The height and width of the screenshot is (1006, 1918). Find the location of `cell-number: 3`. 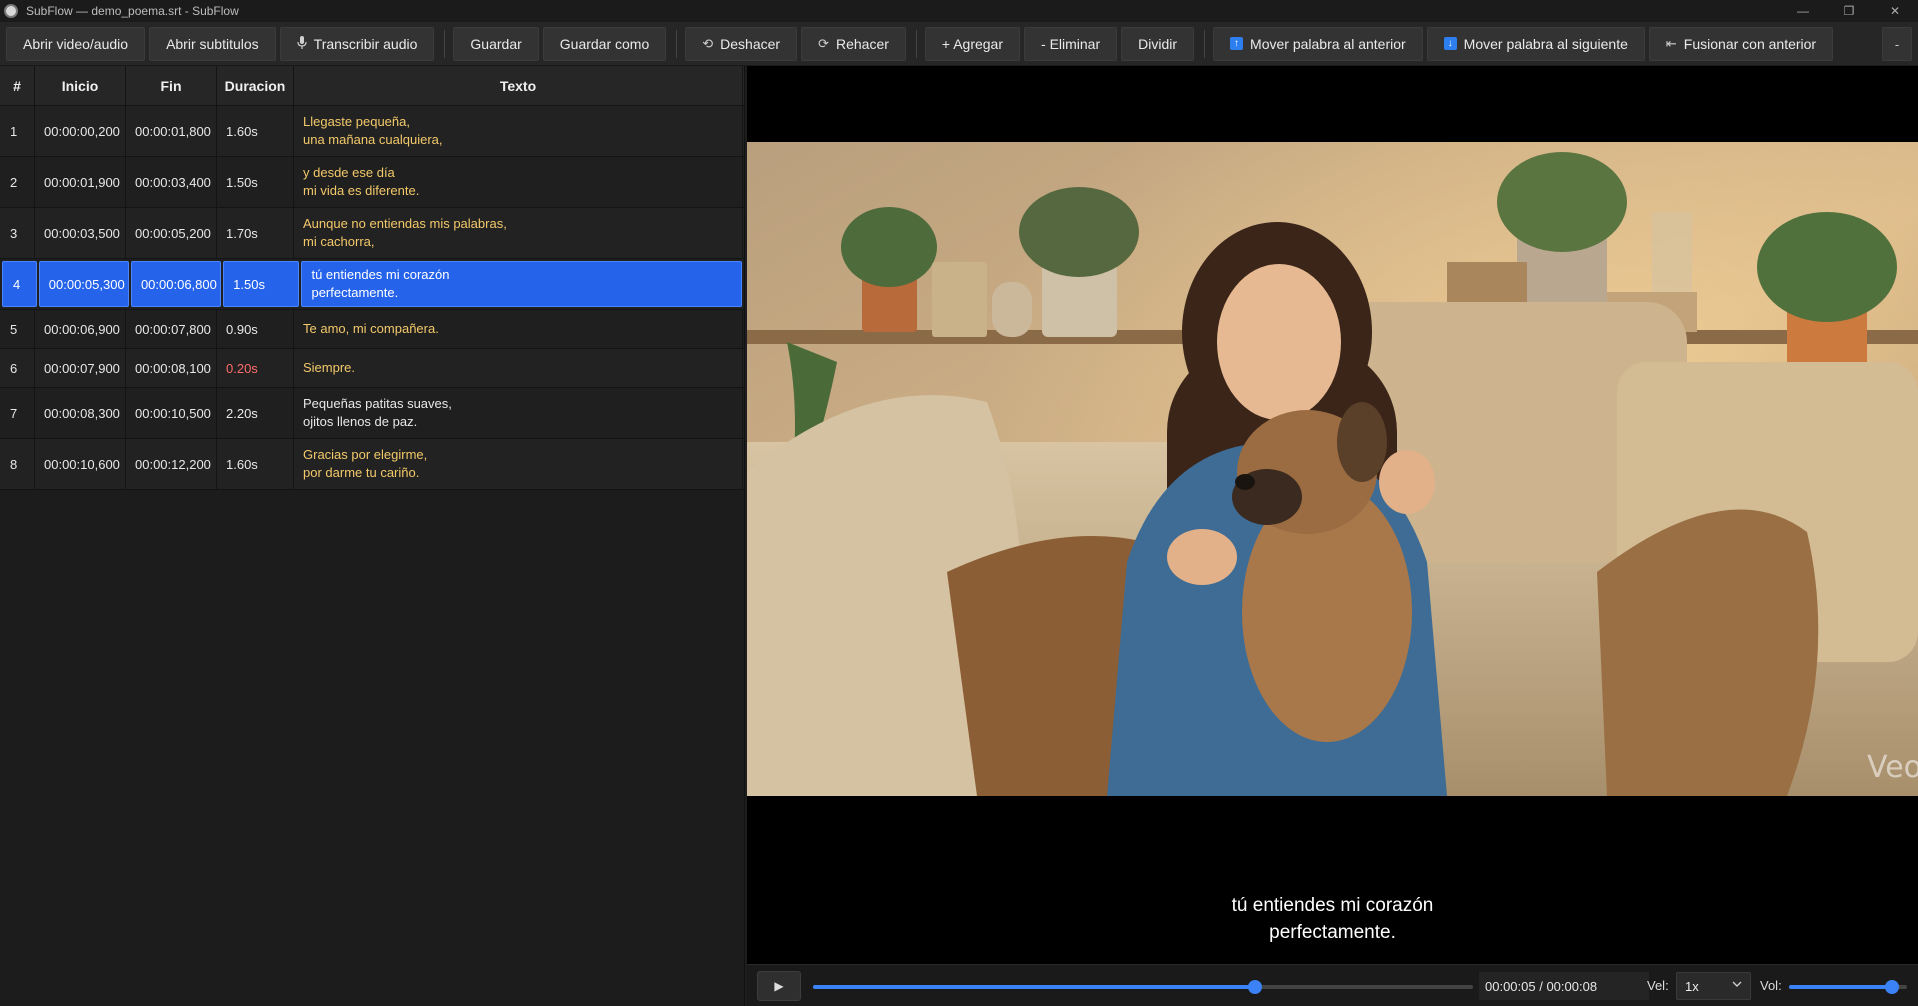

cell-number: 3 is located at coordinates (17, 233).